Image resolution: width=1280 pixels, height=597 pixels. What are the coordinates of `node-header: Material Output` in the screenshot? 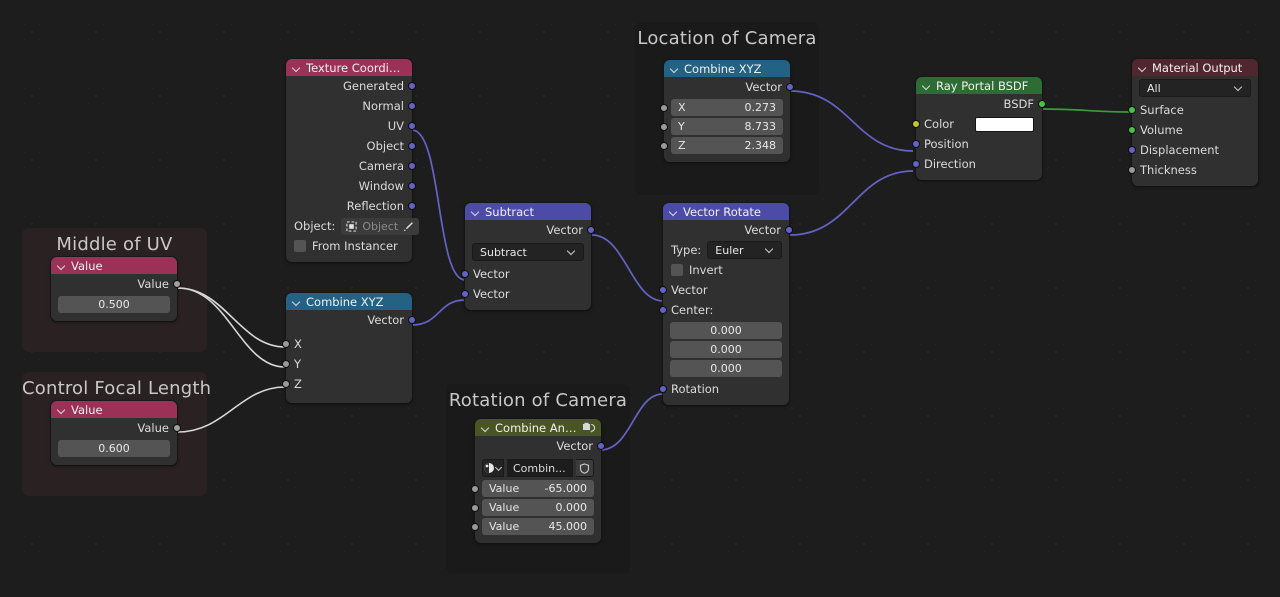 It's located at (1195, 67).